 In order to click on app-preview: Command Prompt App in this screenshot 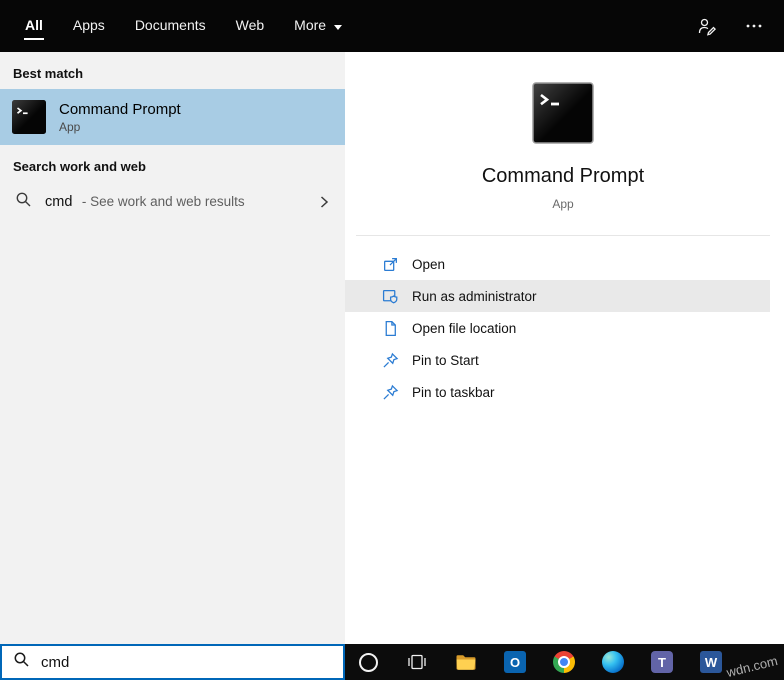, I will do `click(563, 144)`.